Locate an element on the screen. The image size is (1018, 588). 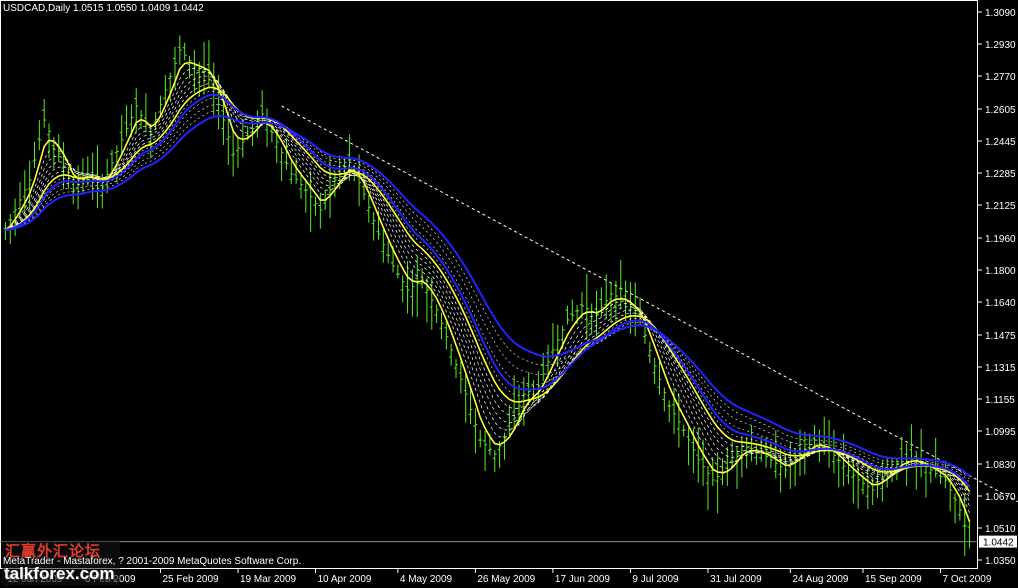
y-tick-label: 1.1640 is located at coordinates (1000, 303).